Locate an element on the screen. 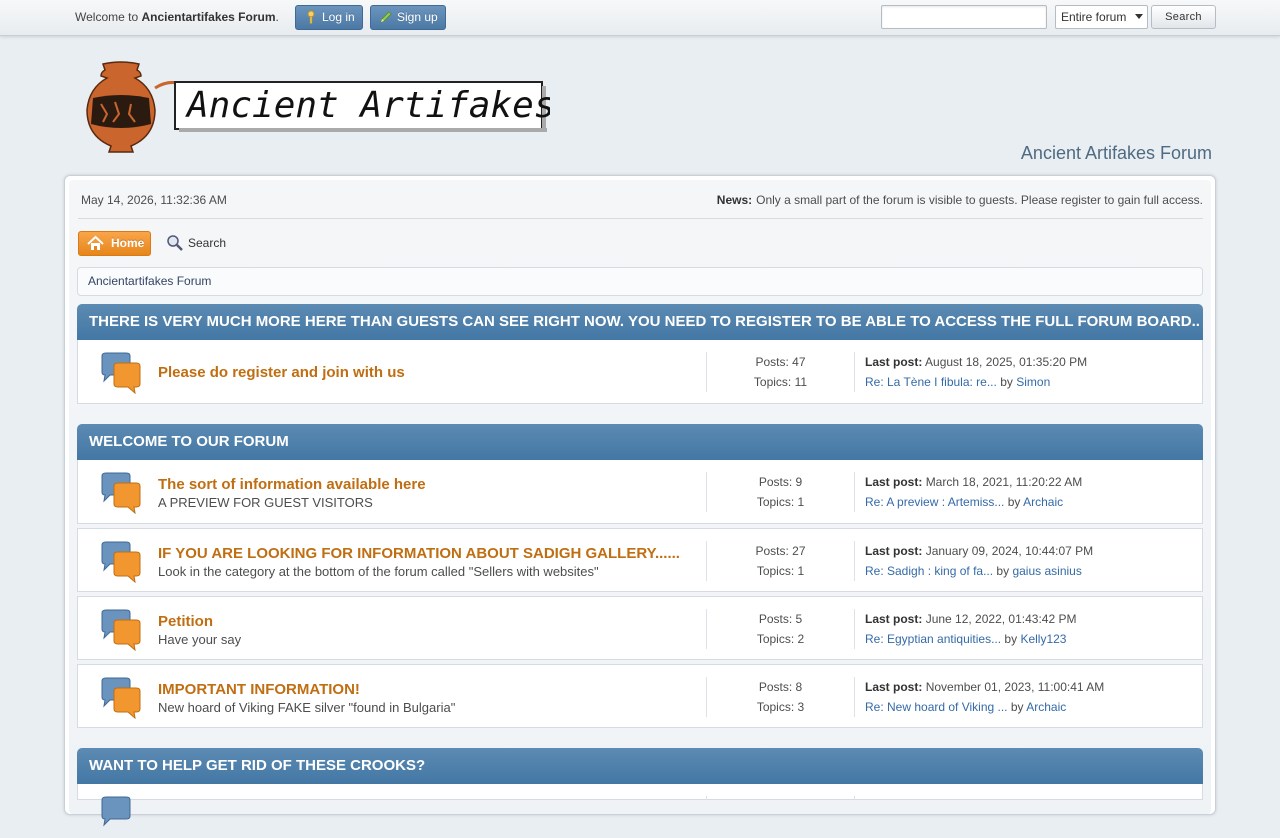 This screenshot has width=1280, height=838. signup-button: Sign up is located at coordinates (408, 17).